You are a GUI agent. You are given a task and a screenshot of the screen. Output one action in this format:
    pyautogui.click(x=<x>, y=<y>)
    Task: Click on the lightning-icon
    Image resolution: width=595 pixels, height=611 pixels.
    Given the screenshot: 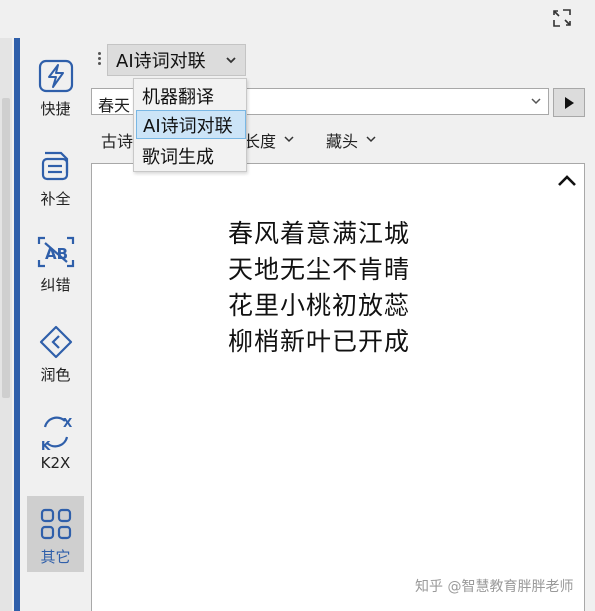 What is the action you would take?
    pyautogui.click(x=56, y=76)
    